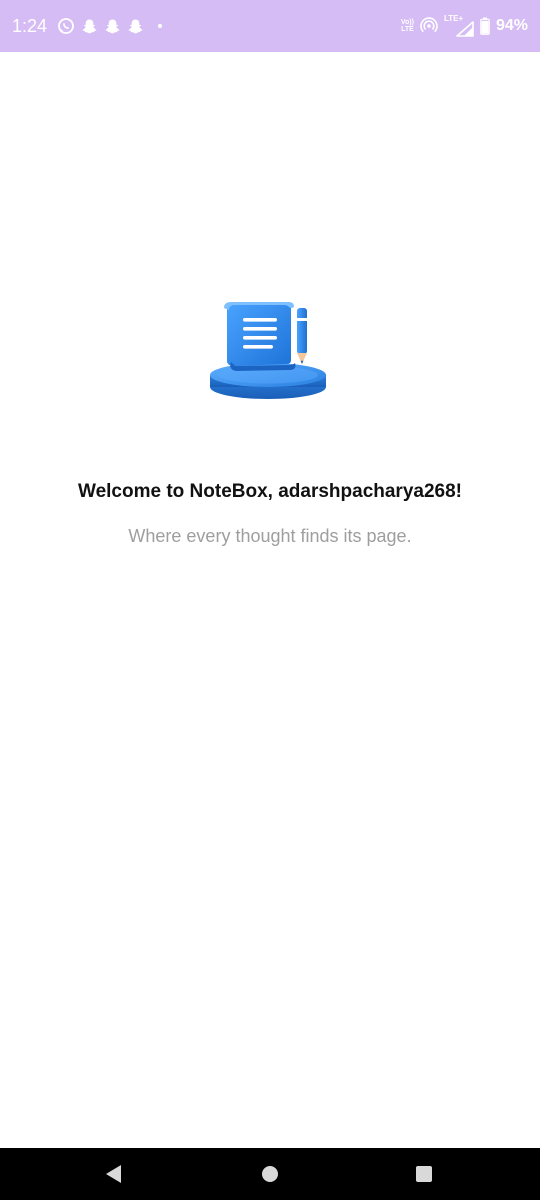 The image size is (540, 1200). I want to click on welcome-subtitle: Where every thought finds its page., so click(270, 536).